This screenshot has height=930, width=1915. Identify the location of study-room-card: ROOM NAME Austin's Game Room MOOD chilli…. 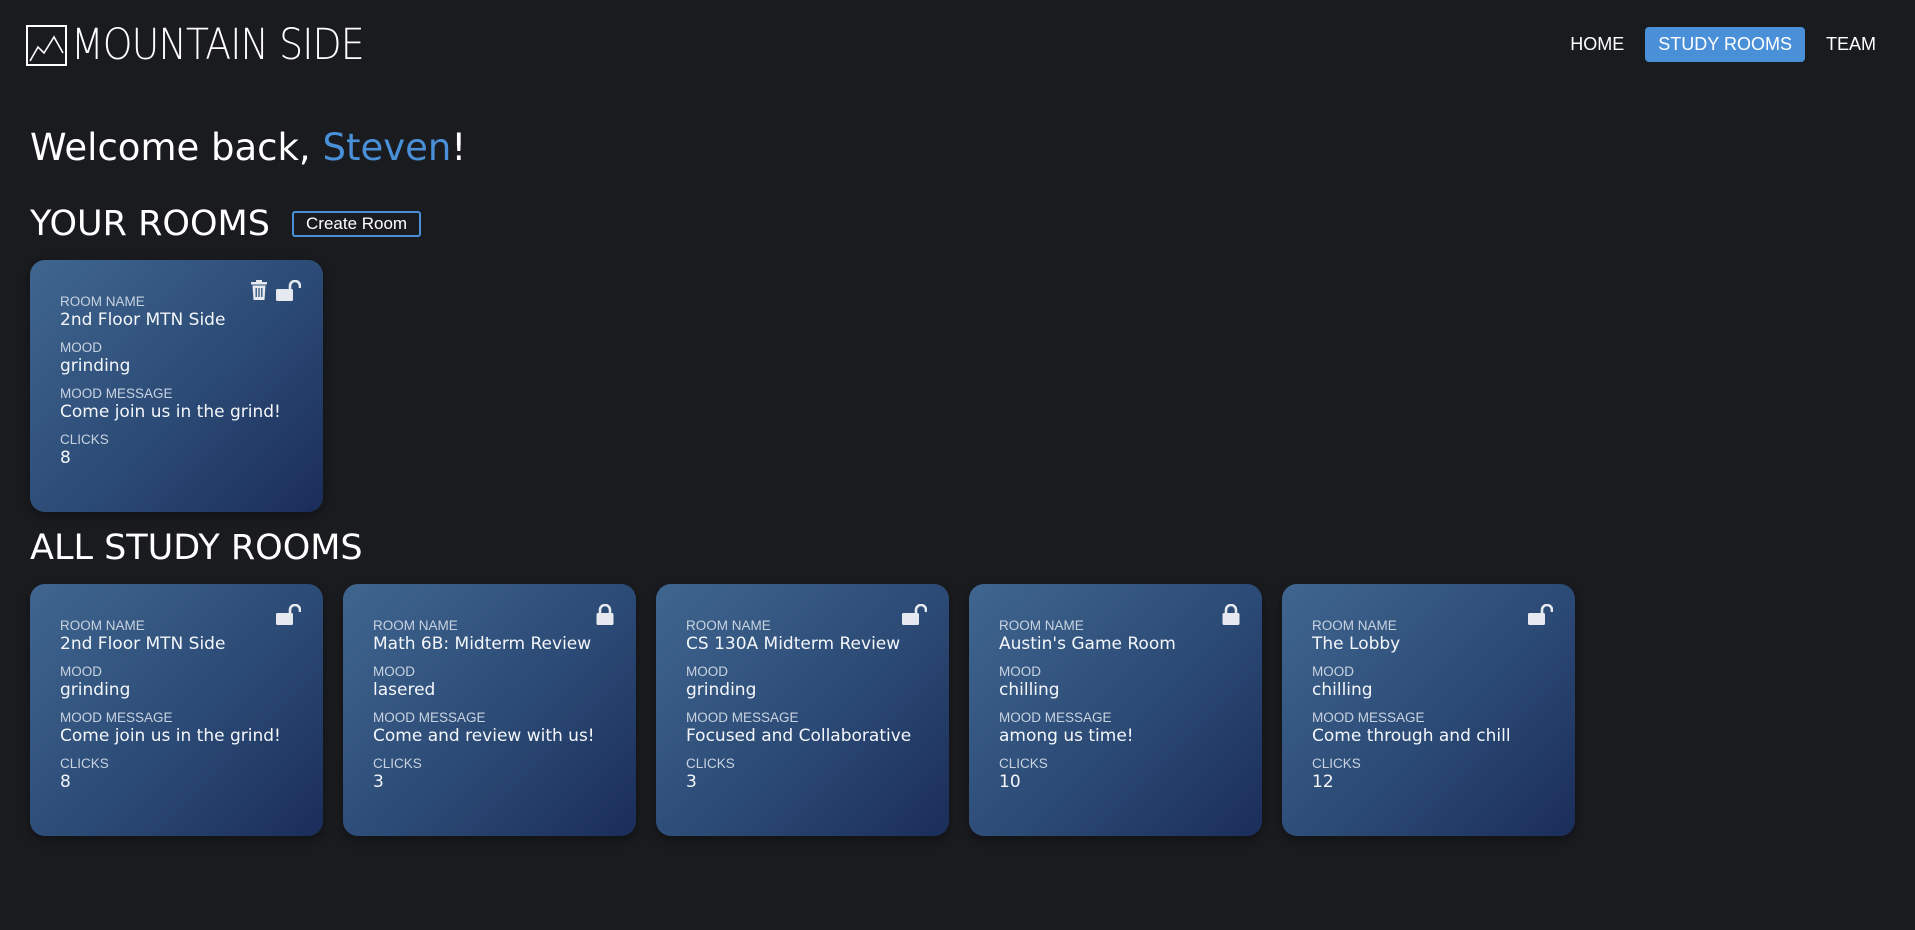
(1115, 710).